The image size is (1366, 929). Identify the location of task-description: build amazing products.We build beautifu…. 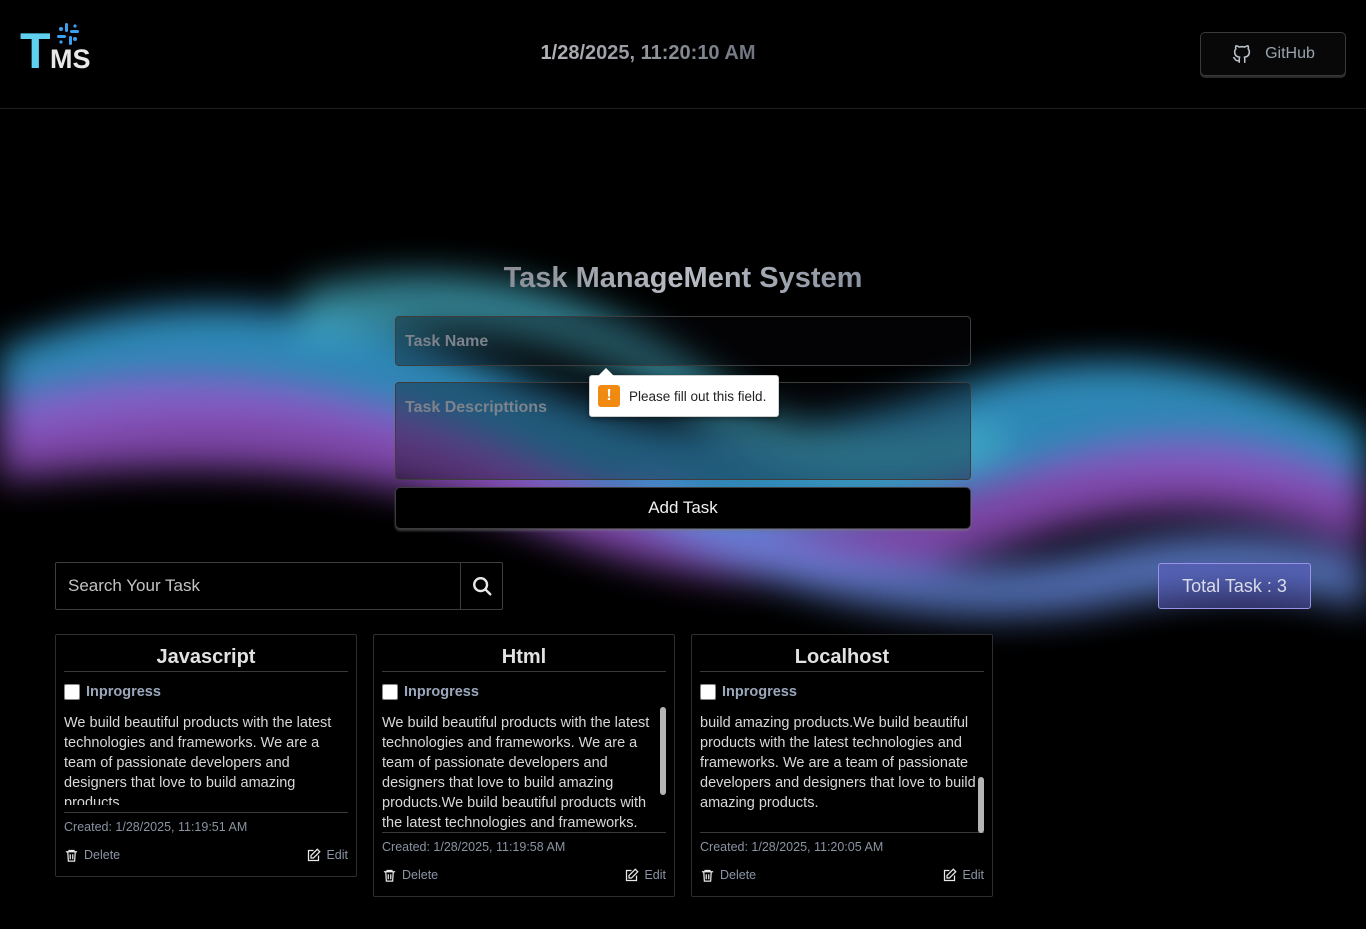
(838, 763).